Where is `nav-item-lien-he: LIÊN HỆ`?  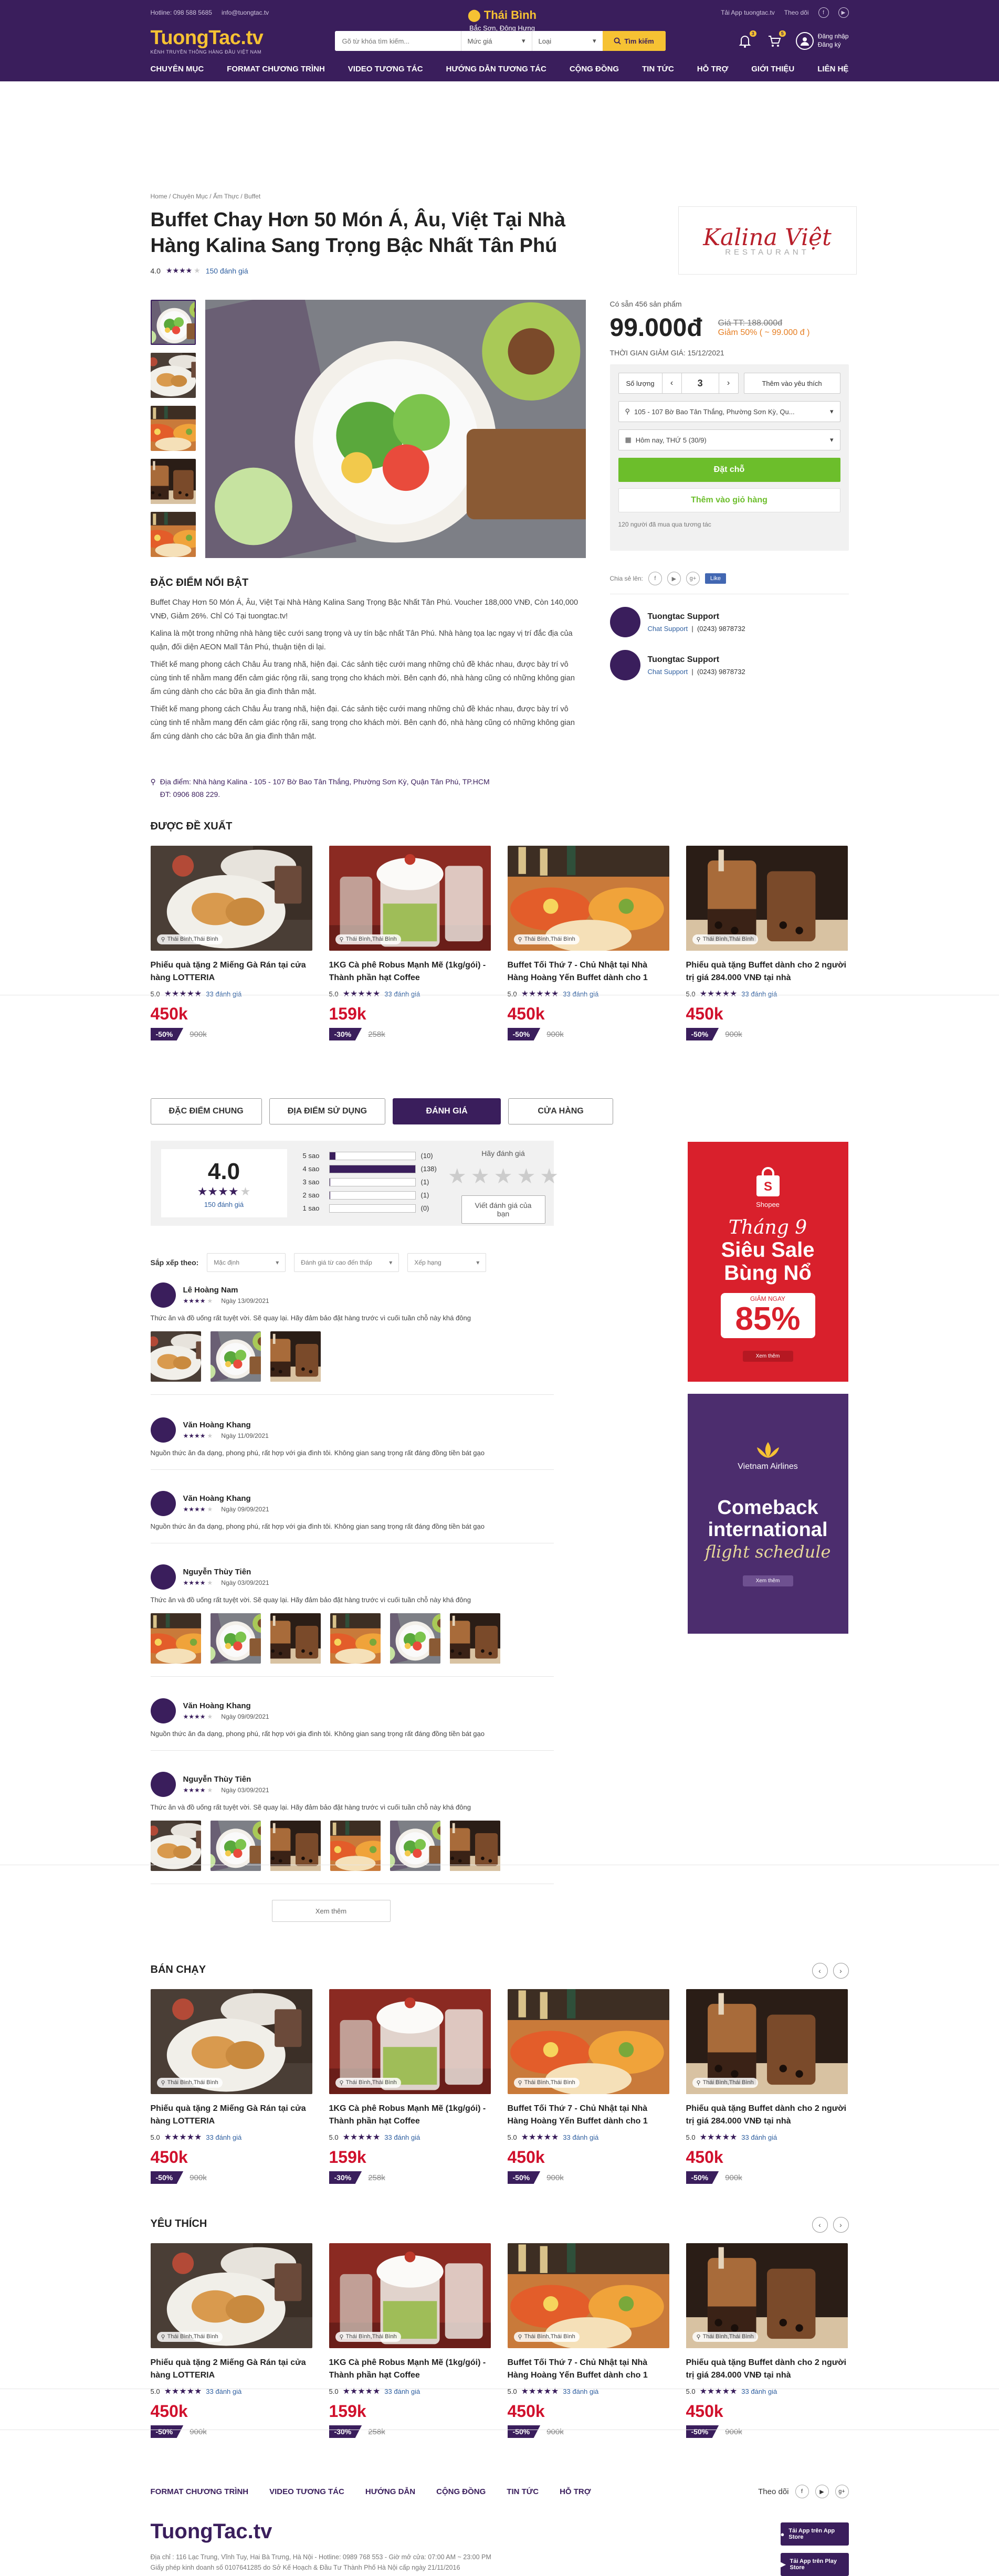 nav-item-lien-he: LIÊN HỆ is located at coordinates (832, 69).